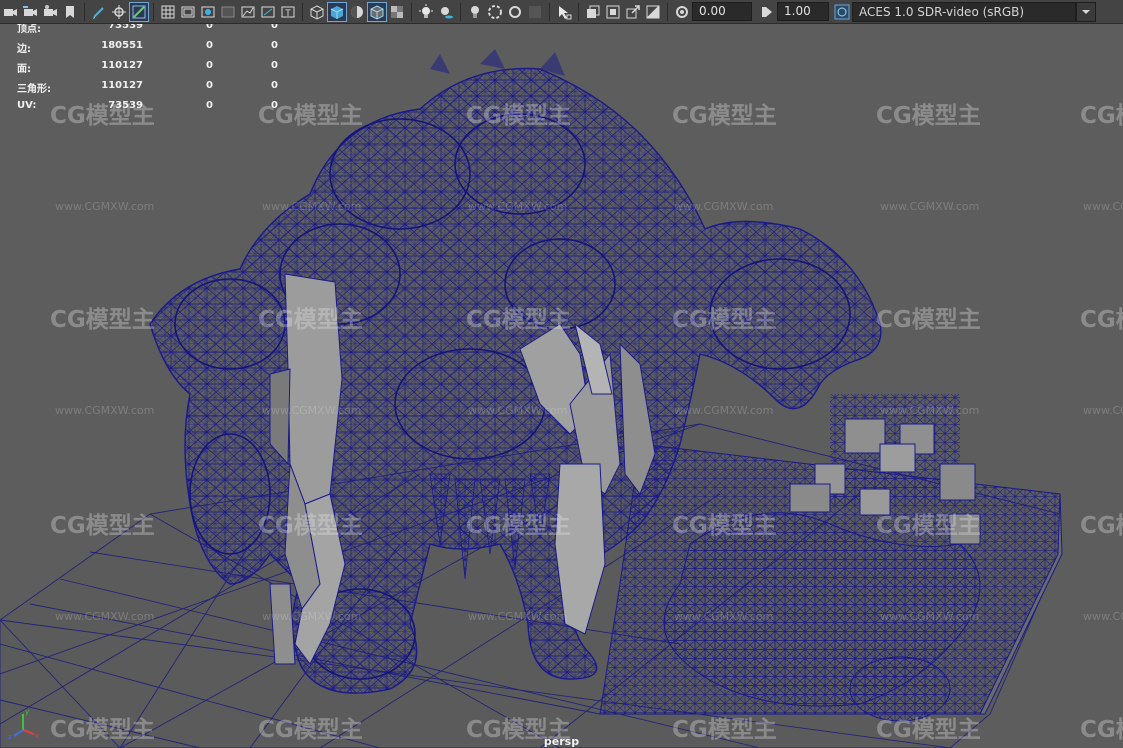 The height and width of the screenshot is (748, 1123). I want to click on backface-icon, so click(653, 12).